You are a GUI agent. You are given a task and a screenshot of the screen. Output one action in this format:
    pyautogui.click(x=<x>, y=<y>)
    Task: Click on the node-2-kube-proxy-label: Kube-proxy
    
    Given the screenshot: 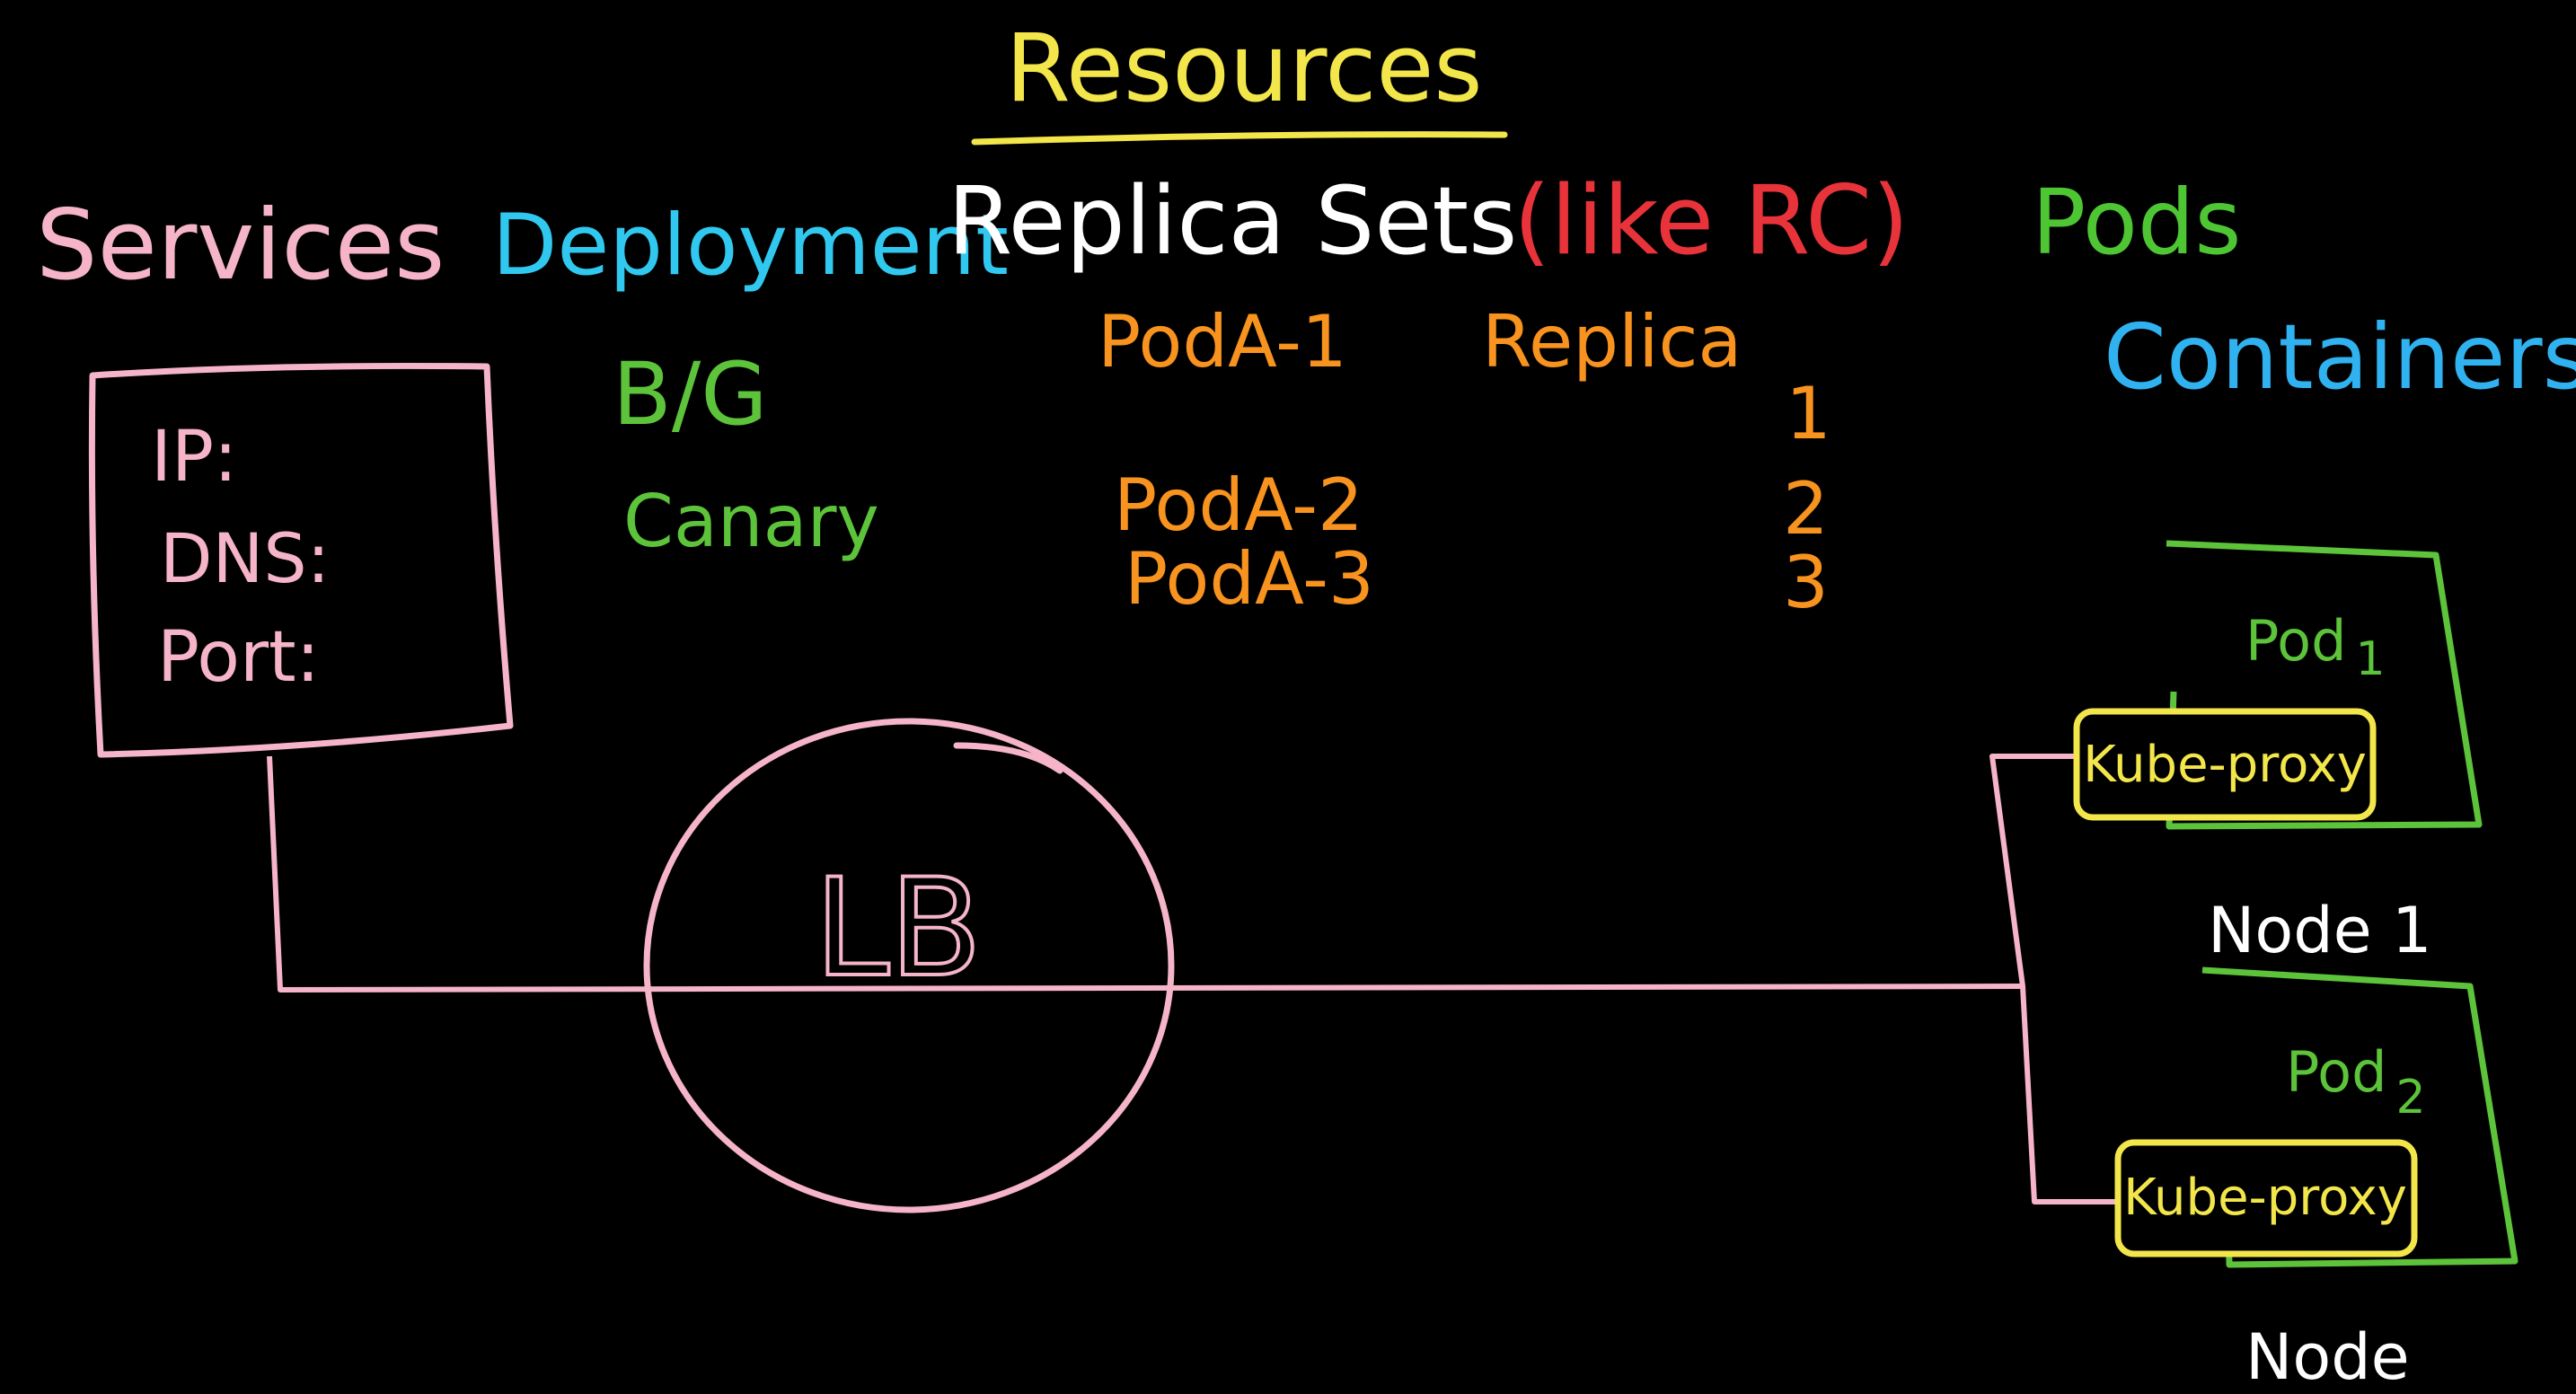 What is the action you would take?
    pyautogui.click(x=2265, y=1198)
    